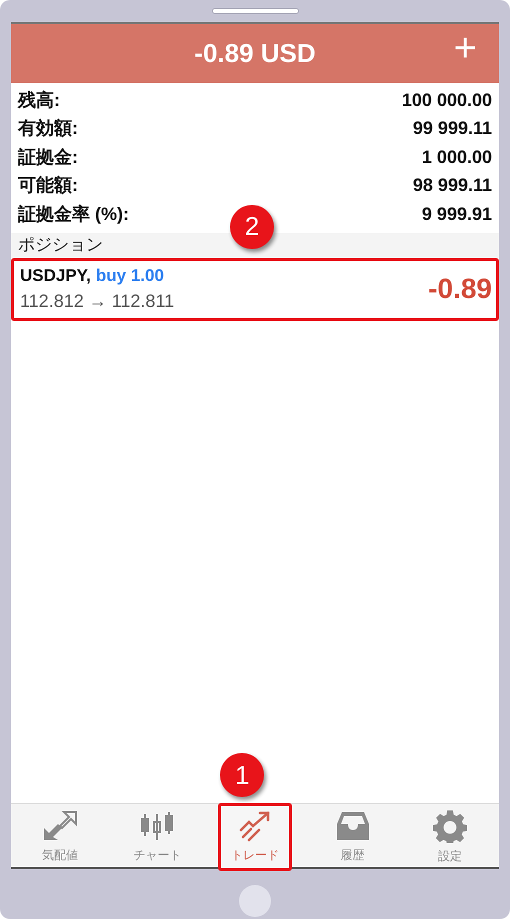 This screenshot has width=510, height=919. Describe the element at coordinates (460, 289) in the screenshot. I see `position-profit: -0.89` at that location.